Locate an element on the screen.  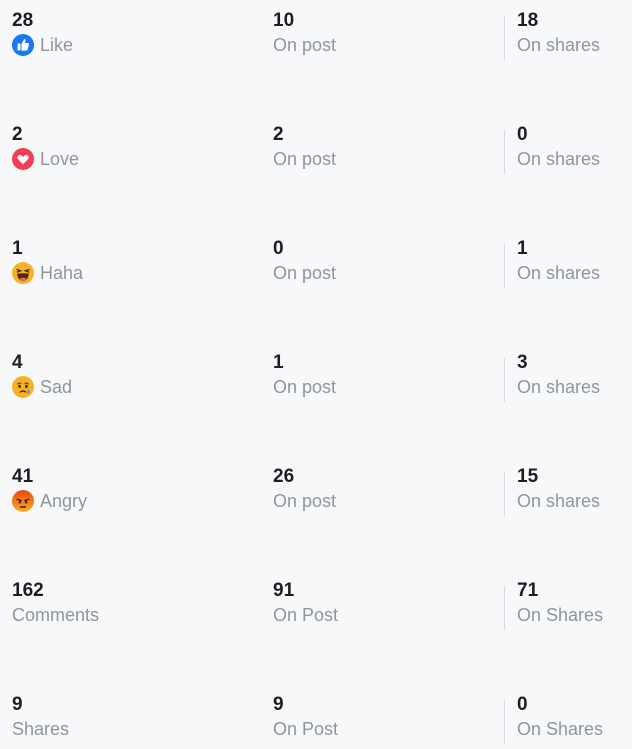
total-label: Shares is located at coordinates (41, 729).